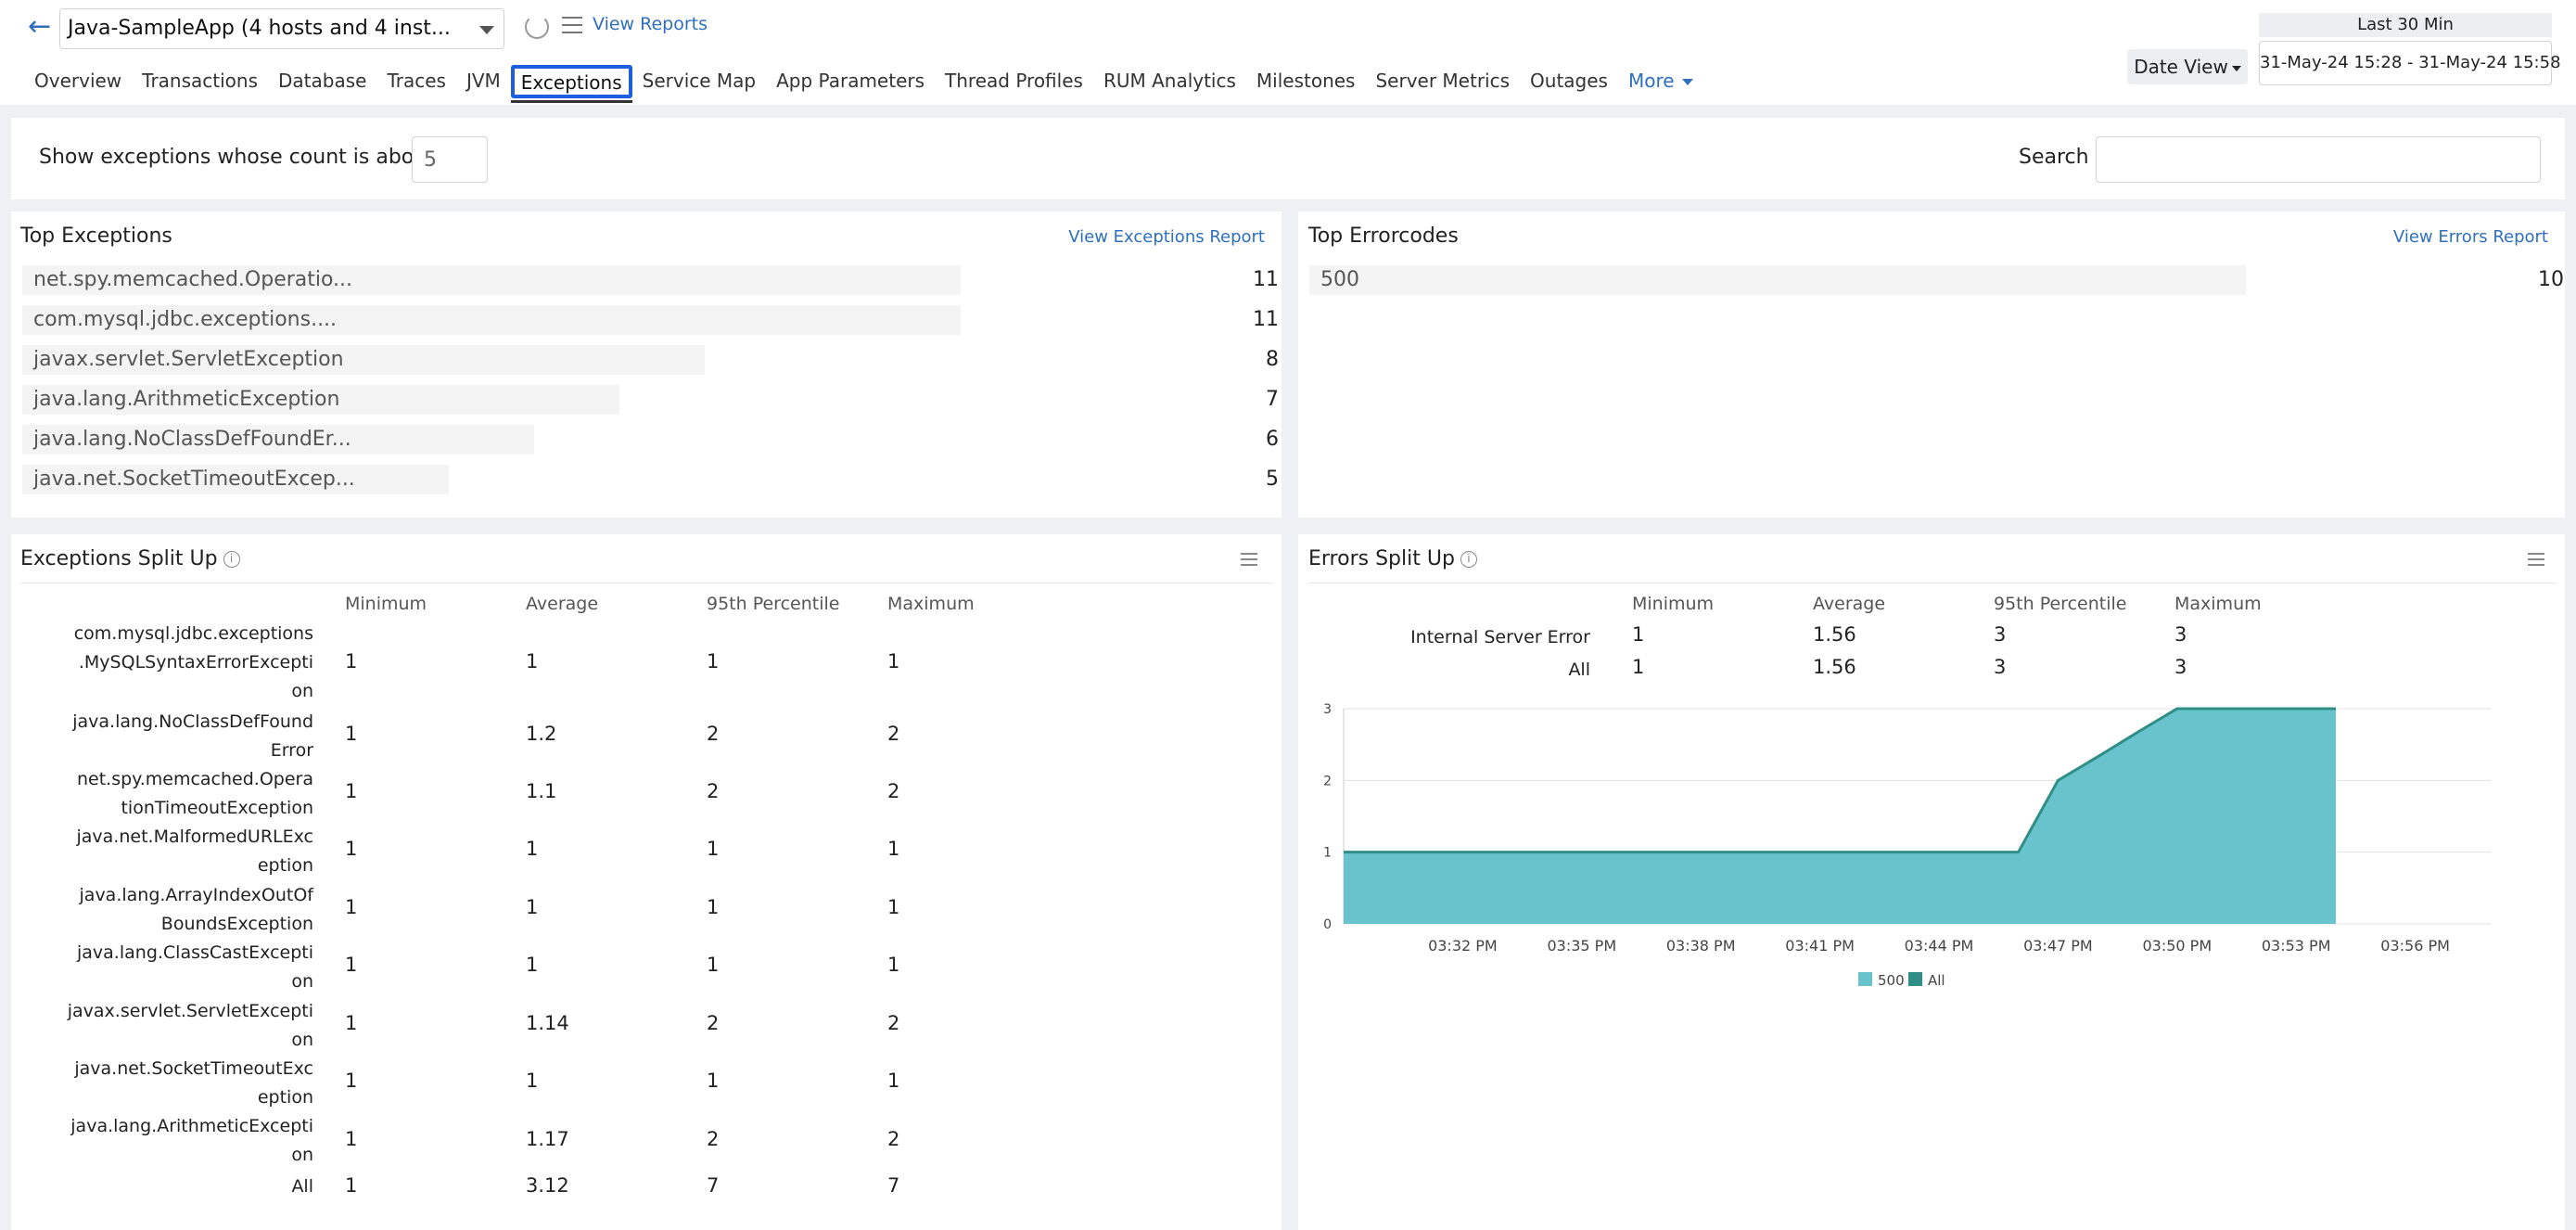 This screenshot has width=2576, height=1230. I want to click on time-range-picker: 31-May-24 15:28 - 31-May-24 15:58, so click(2410, 63).